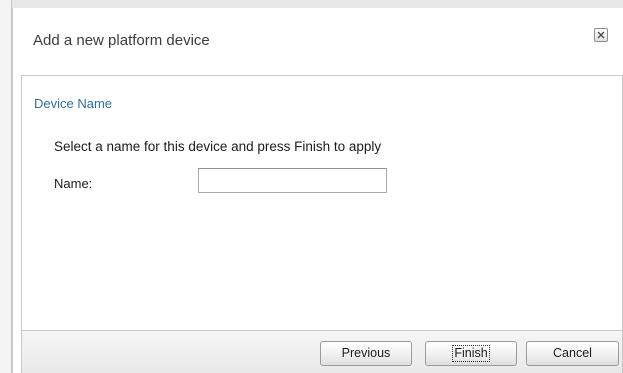  I want to click on close-button, so click(601, 35).